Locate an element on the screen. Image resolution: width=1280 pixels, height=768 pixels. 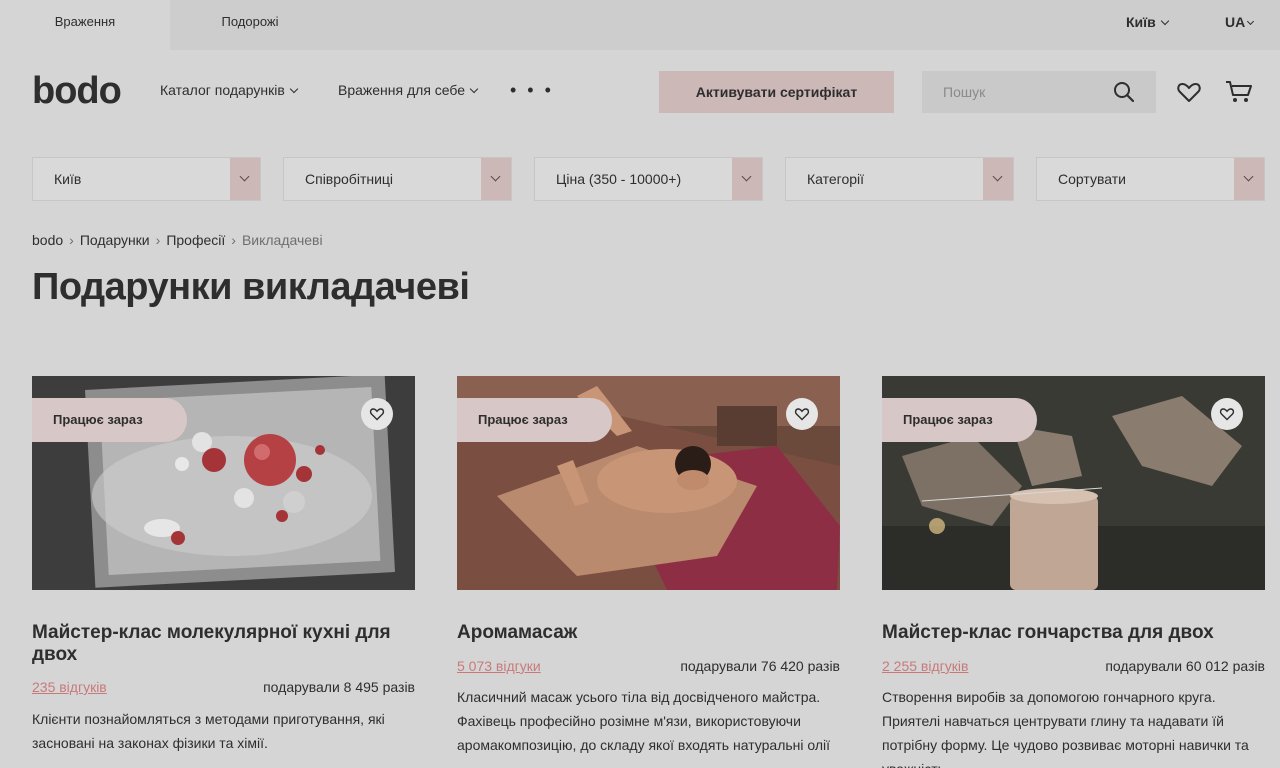
nav-for-self-label: Враження для себе is located at coordinates (402, 90).